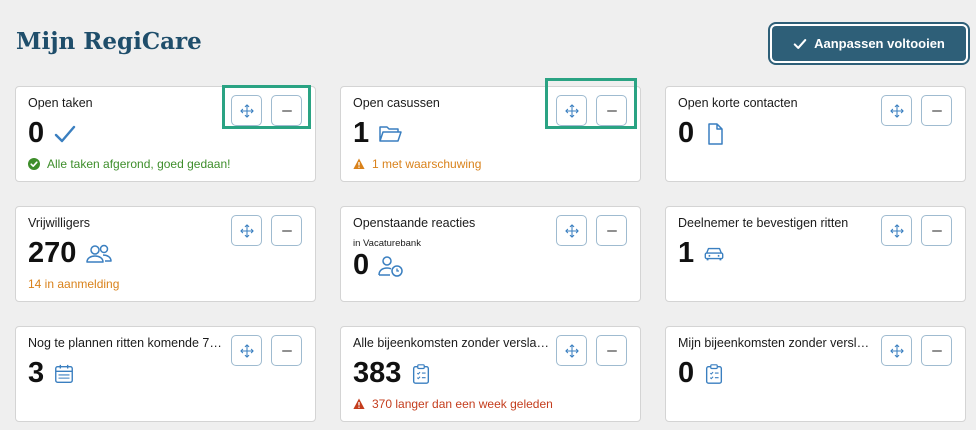 This screenshot has height=430, width=976. I want to click on folder-open-icon, so click(390, 134).